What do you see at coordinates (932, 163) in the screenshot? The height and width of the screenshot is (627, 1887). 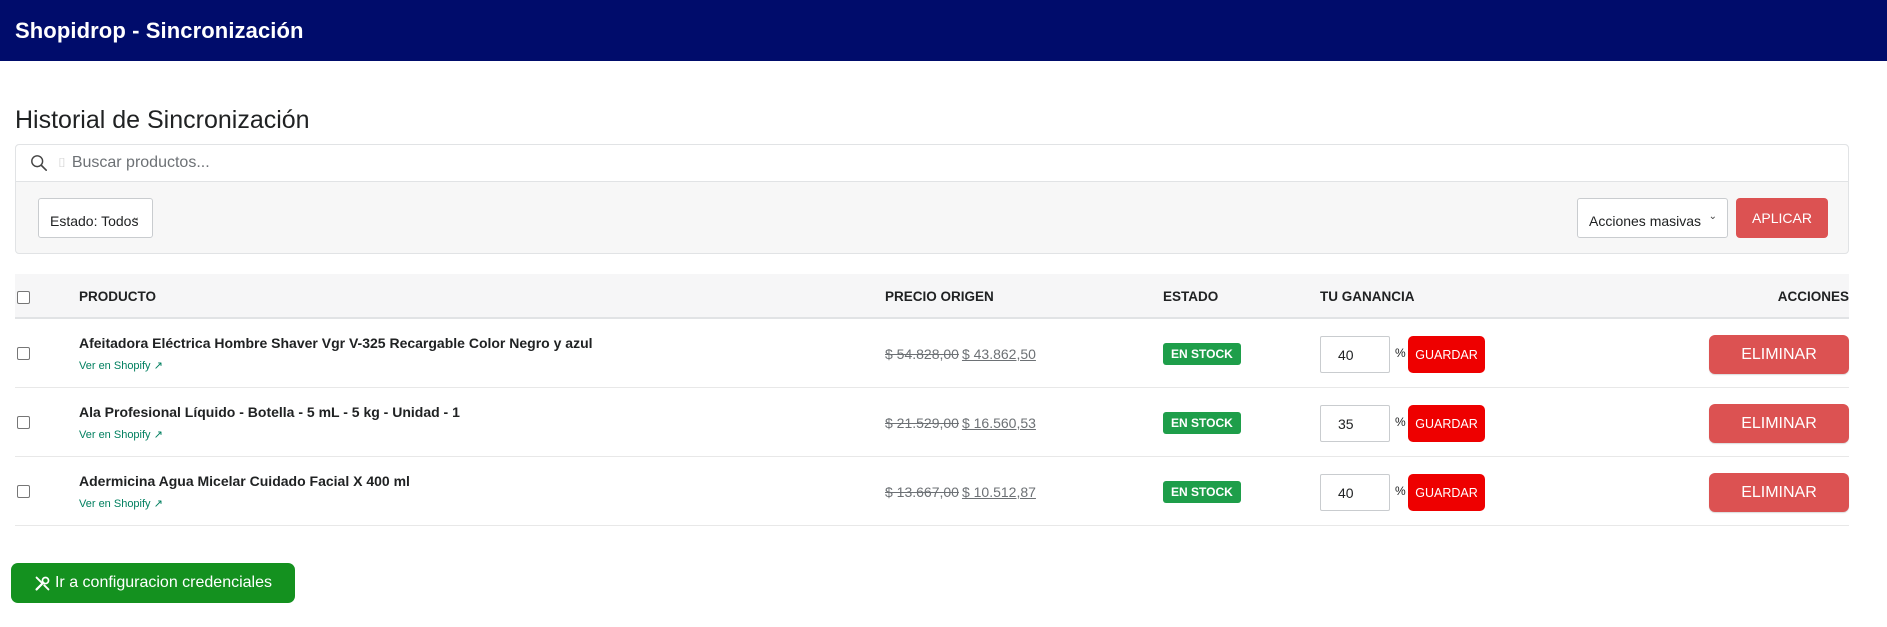 I see `search-bar: ⌷` at bounding box center [932, 163].